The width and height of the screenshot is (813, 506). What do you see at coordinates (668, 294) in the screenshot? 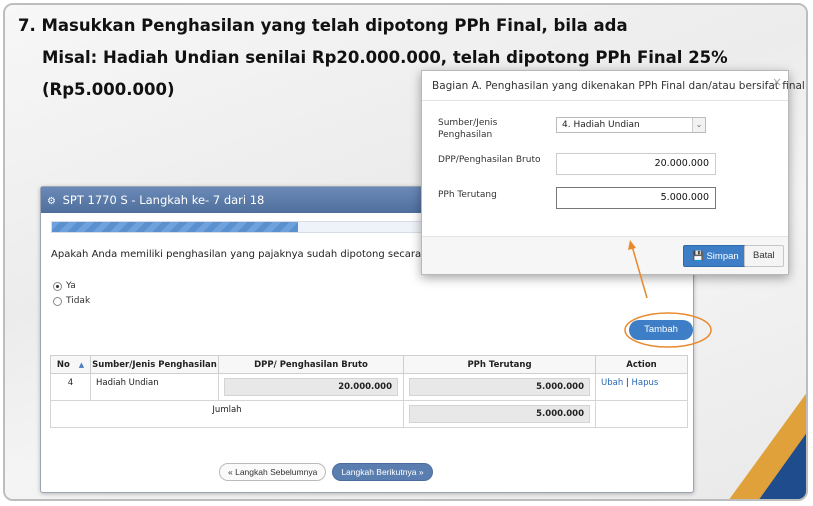
I see `annotation-overlay` at bounding box center [668, 294].